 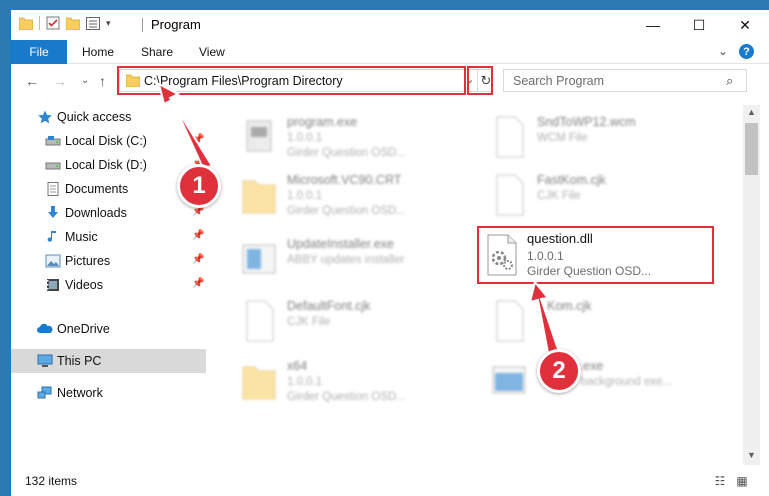 What do you see at coordinates (611, 321) in the screenshot?
I see `list-item: Kom.cjk` at bounding box center [611, 321].